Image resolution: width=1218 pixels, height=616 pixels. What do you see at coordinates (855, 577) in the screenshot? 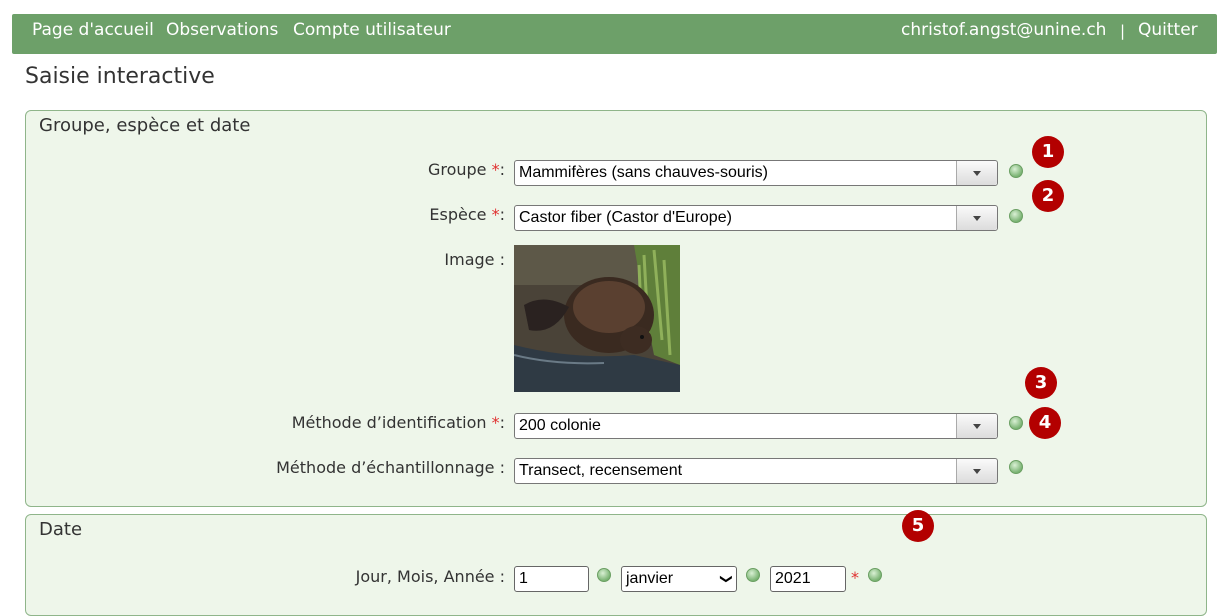
I see `required-marker: *` at bounding box center [855, 577].